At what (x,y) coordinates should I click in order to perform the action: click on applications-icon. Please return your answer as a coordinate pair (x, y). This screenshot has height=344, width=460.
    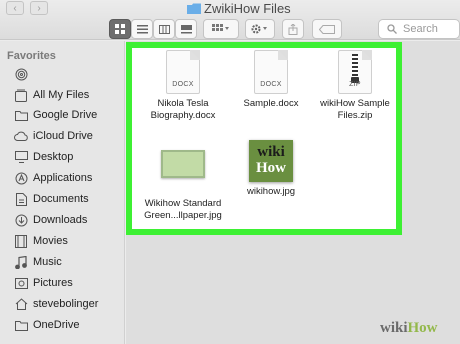
    Looking at the image, I should click on (21, 178).